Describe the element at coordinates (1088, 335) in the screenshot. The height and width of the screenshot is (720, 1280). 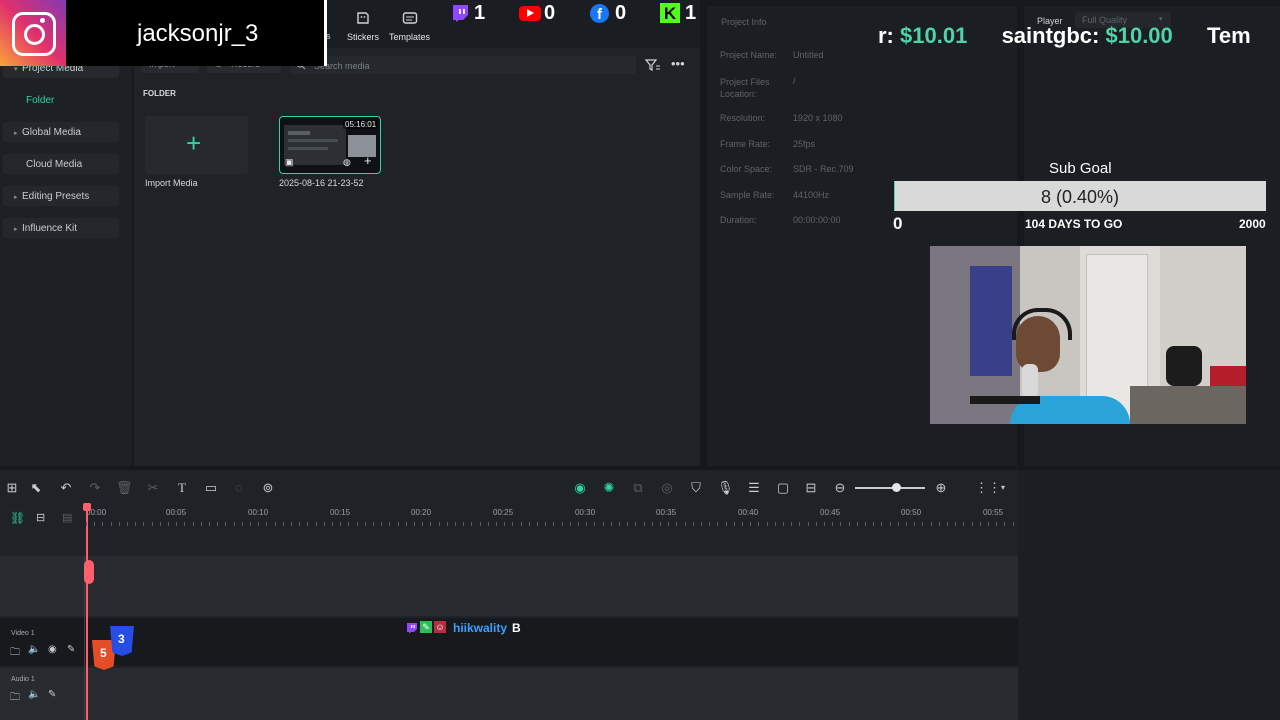
I see `webcam-feed` at that location.